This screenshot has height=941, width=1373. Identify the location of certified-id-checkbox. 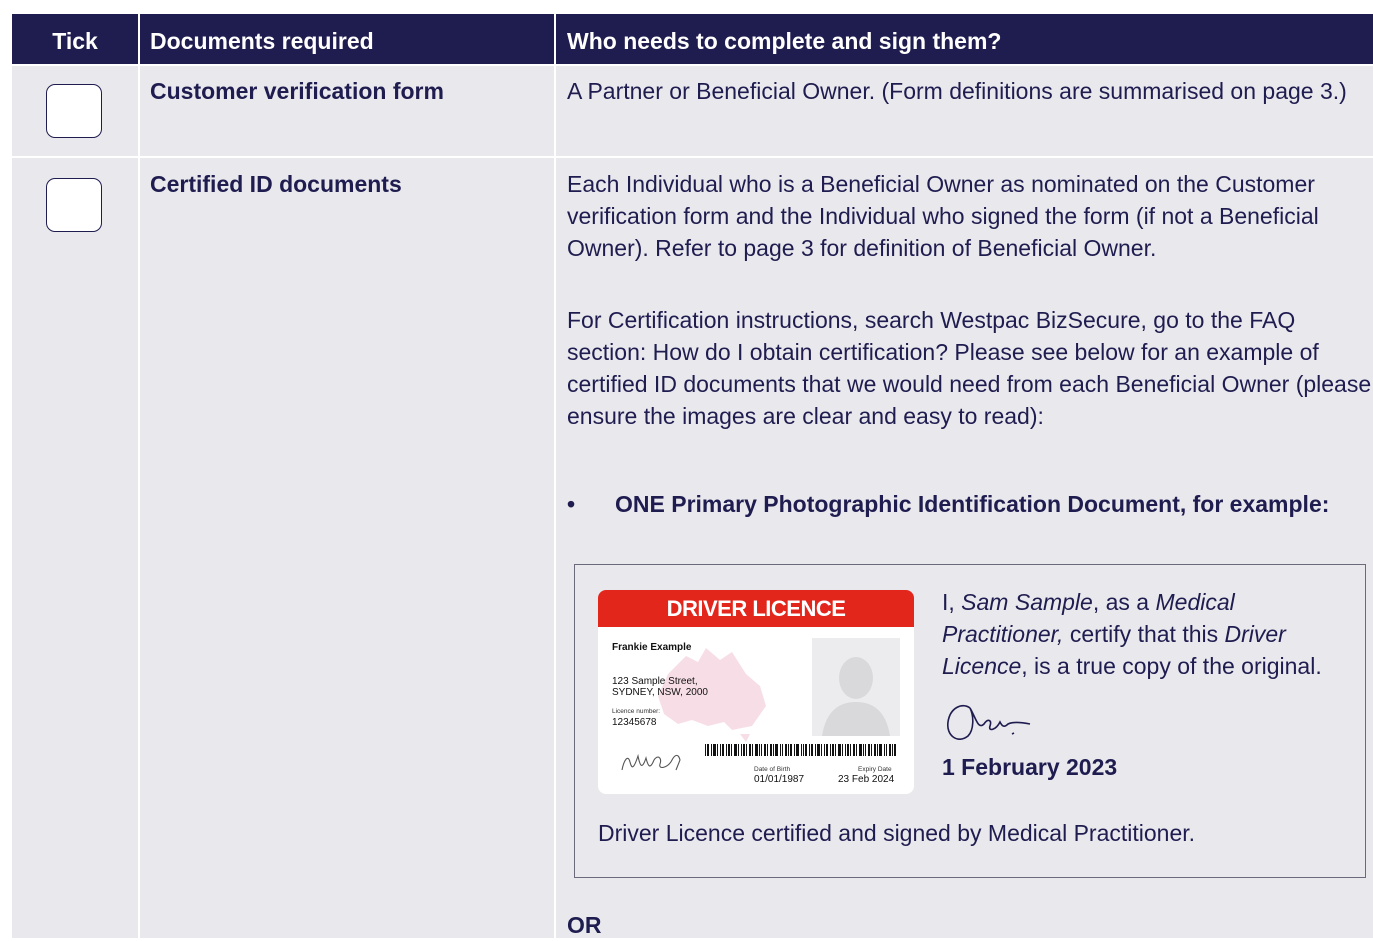
(74, 205).